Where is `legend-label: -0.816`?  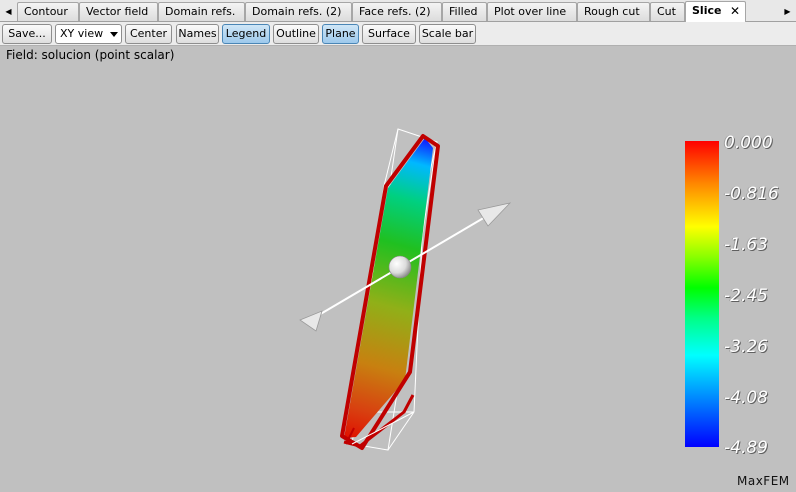
legend-label: -0.816 is located at coordinates (751, 194).